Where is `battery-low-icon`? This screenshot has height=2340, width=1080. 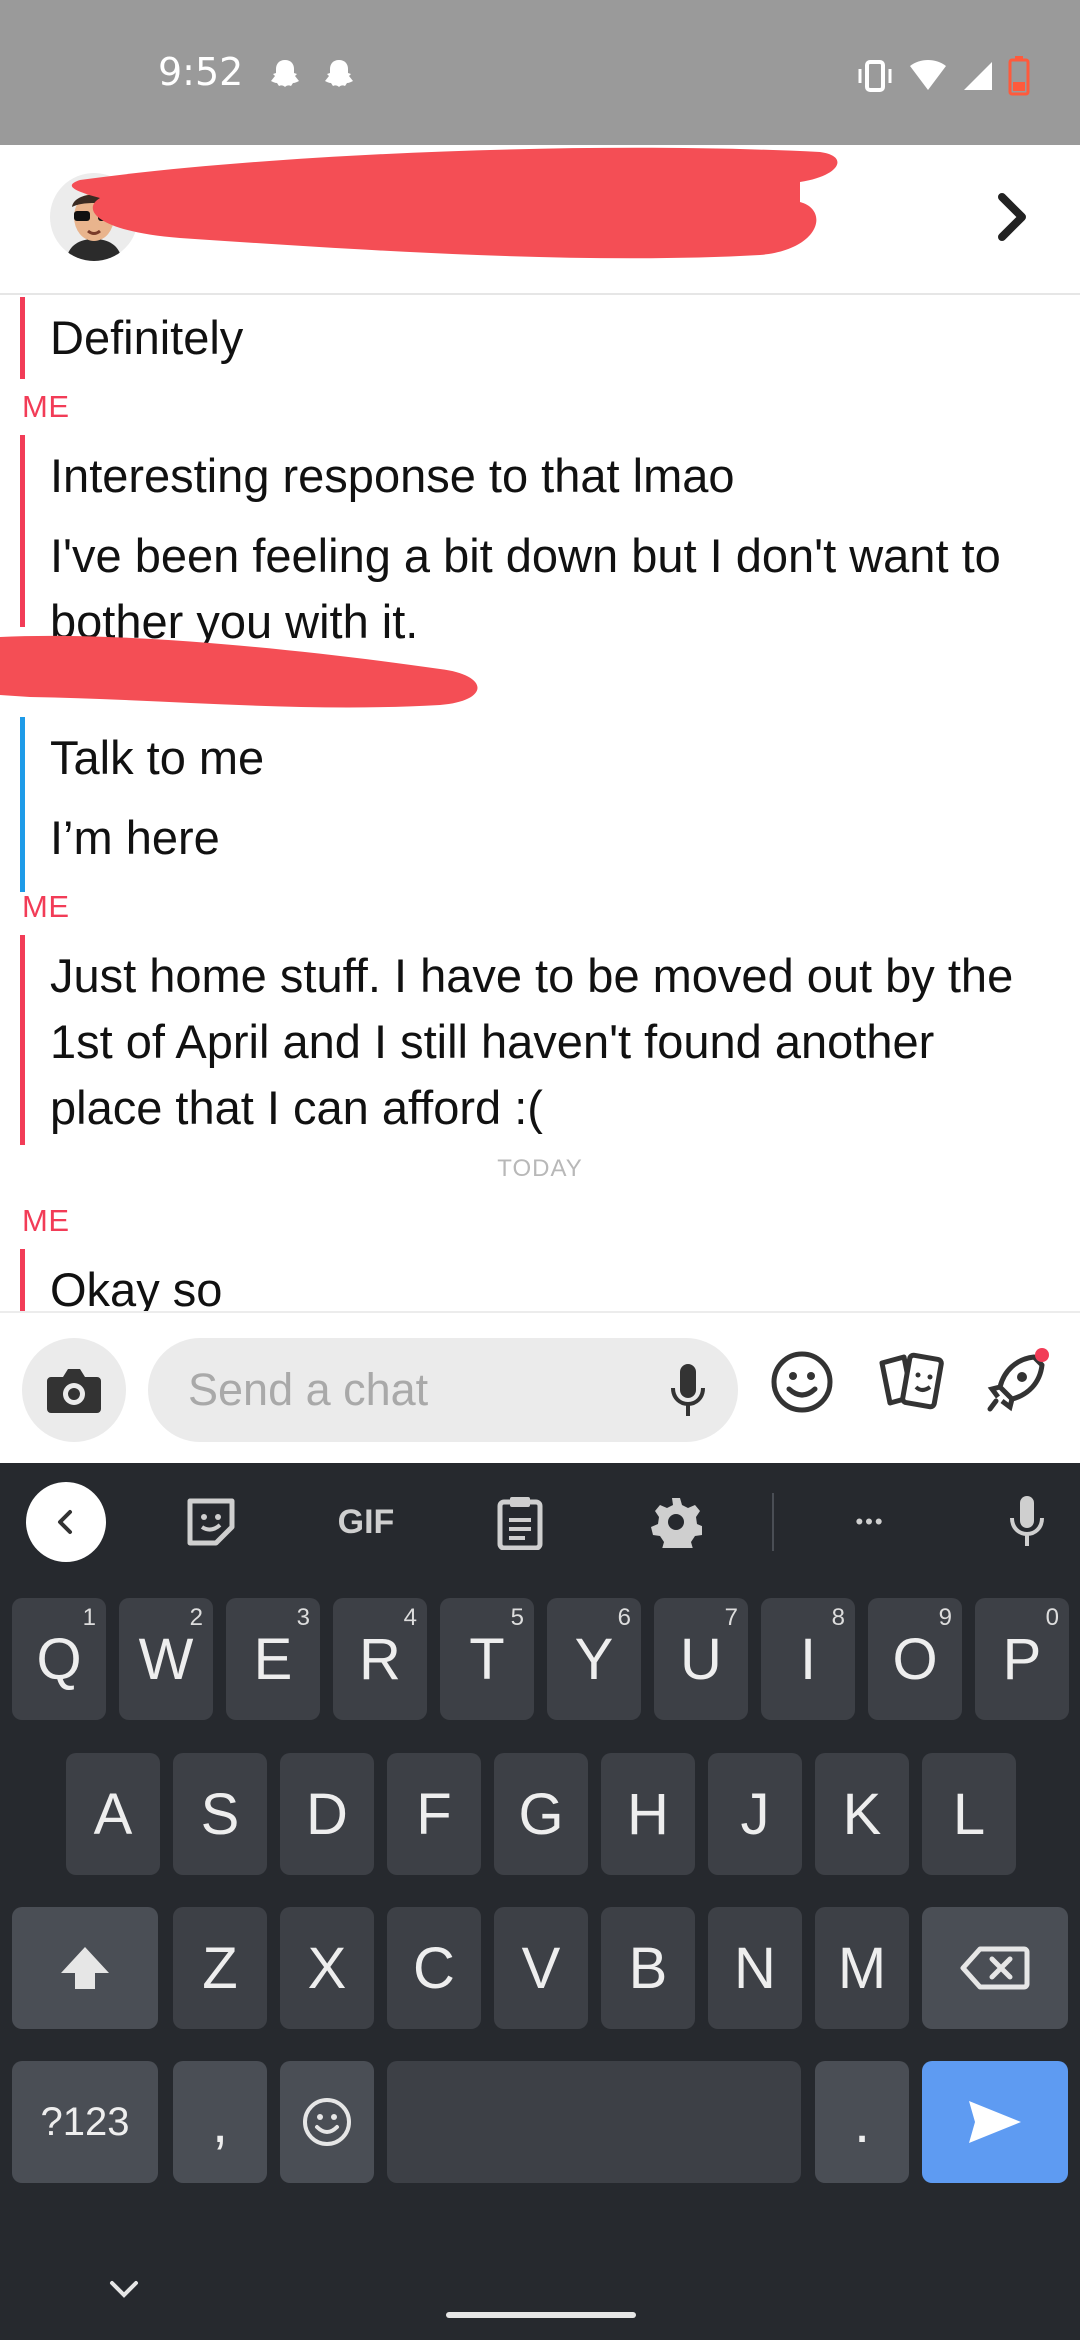
battery-low-icon is located at coordinates (1019, 76).